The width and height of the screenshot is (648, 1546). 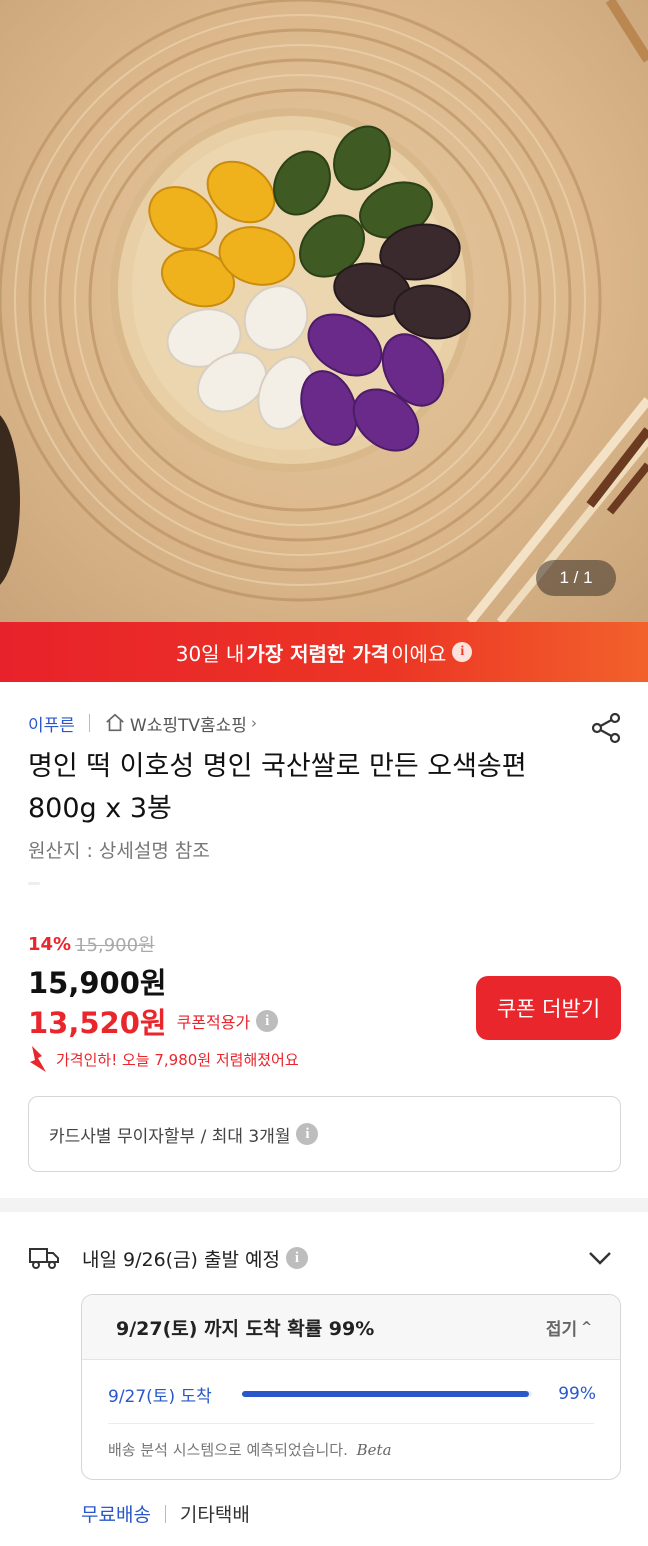 I want to click on collapse-label: 접기, so click(x=561, y=1330).